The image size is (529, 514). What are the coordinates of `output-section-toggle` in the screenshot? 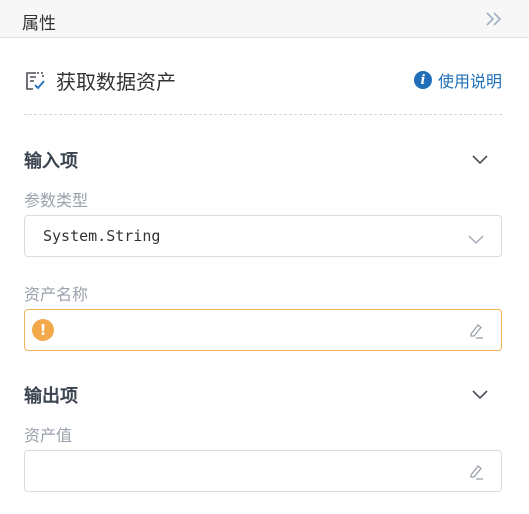 It's located at (480, 394).